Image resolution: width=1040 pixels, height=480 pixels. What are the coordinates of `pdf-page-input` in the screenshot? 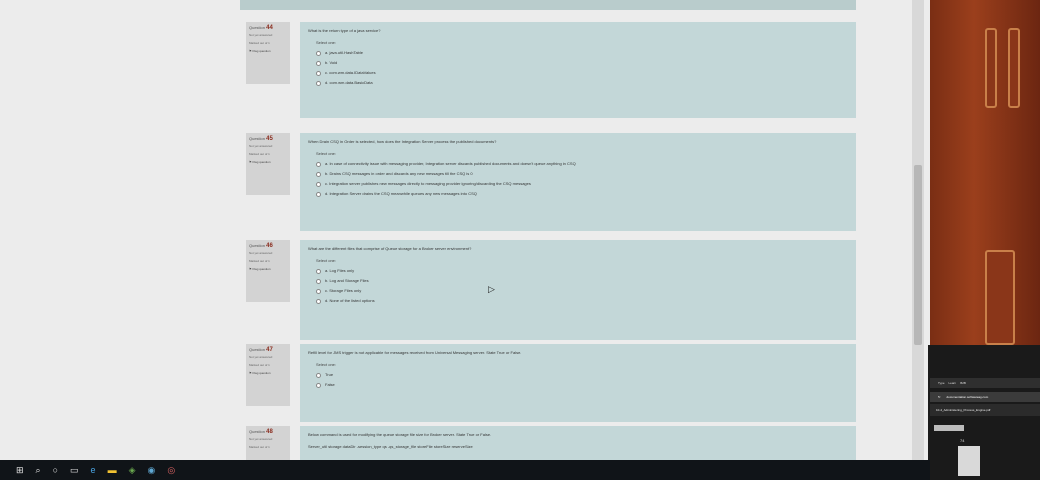 It's located at (949, 428).